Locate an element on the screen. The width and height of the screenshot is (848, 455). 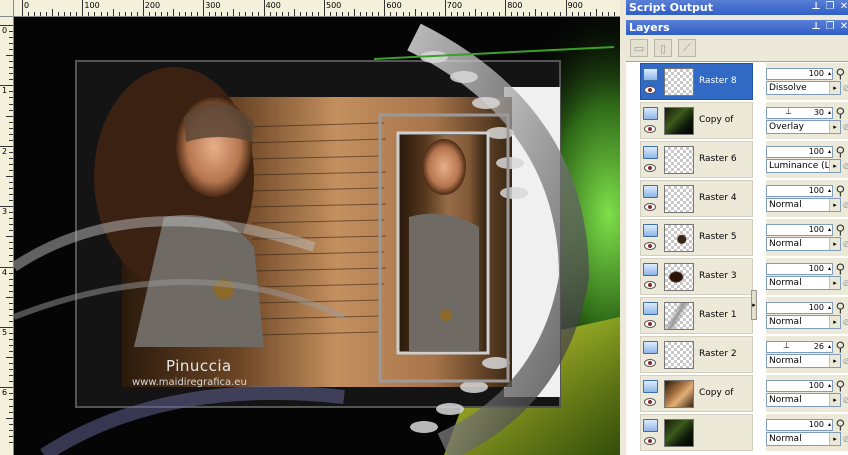
layer-name-cell: Raster 6 is located at coordinates (696, 159).